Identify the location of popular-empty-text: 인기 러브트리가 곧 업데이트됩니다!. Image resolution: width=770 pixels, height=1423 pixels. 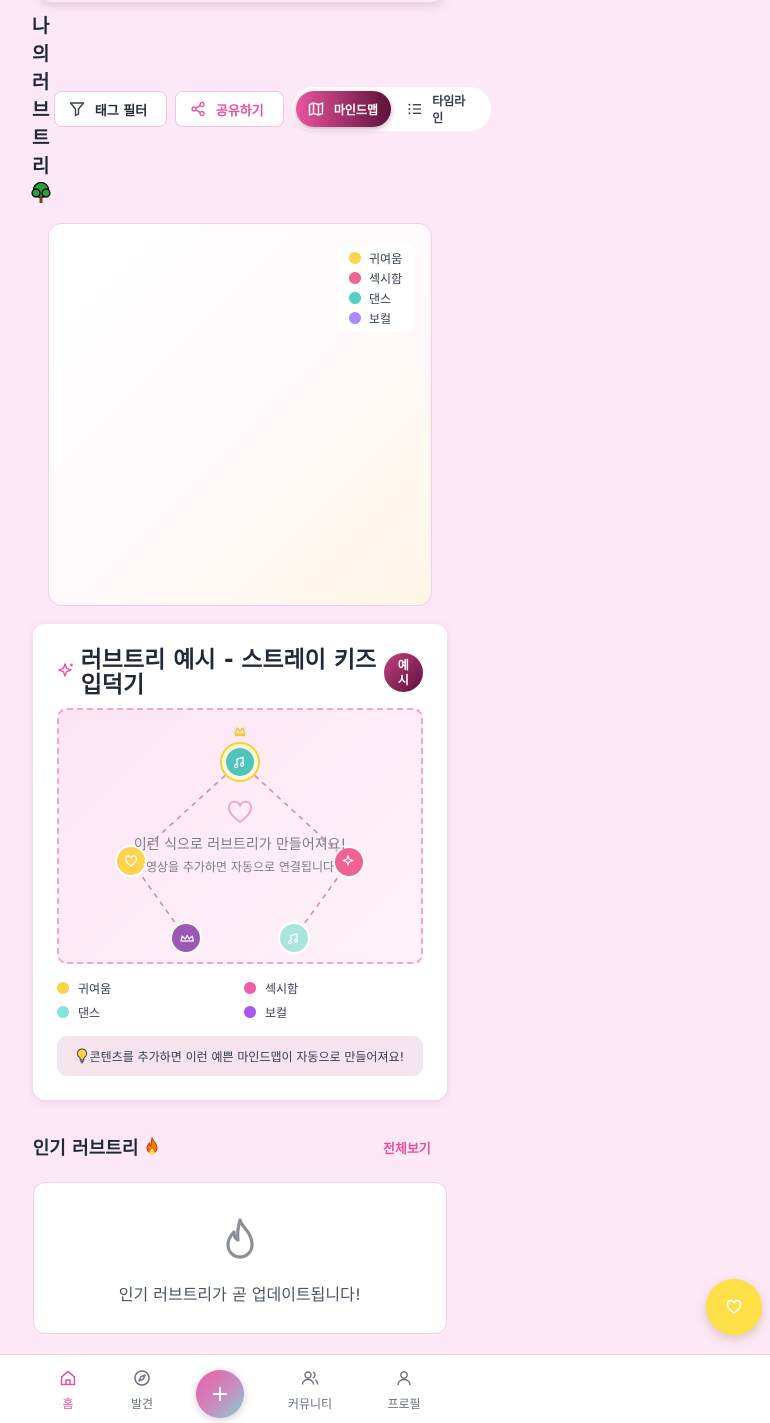
(240, 1294).